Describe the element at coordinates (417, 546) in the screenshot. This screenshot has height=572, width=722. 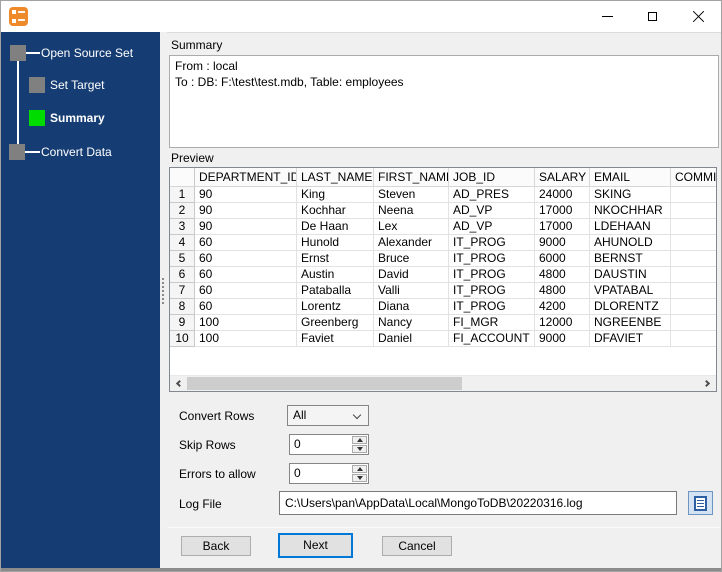
I see `cancel-button: Cancel` at that location.